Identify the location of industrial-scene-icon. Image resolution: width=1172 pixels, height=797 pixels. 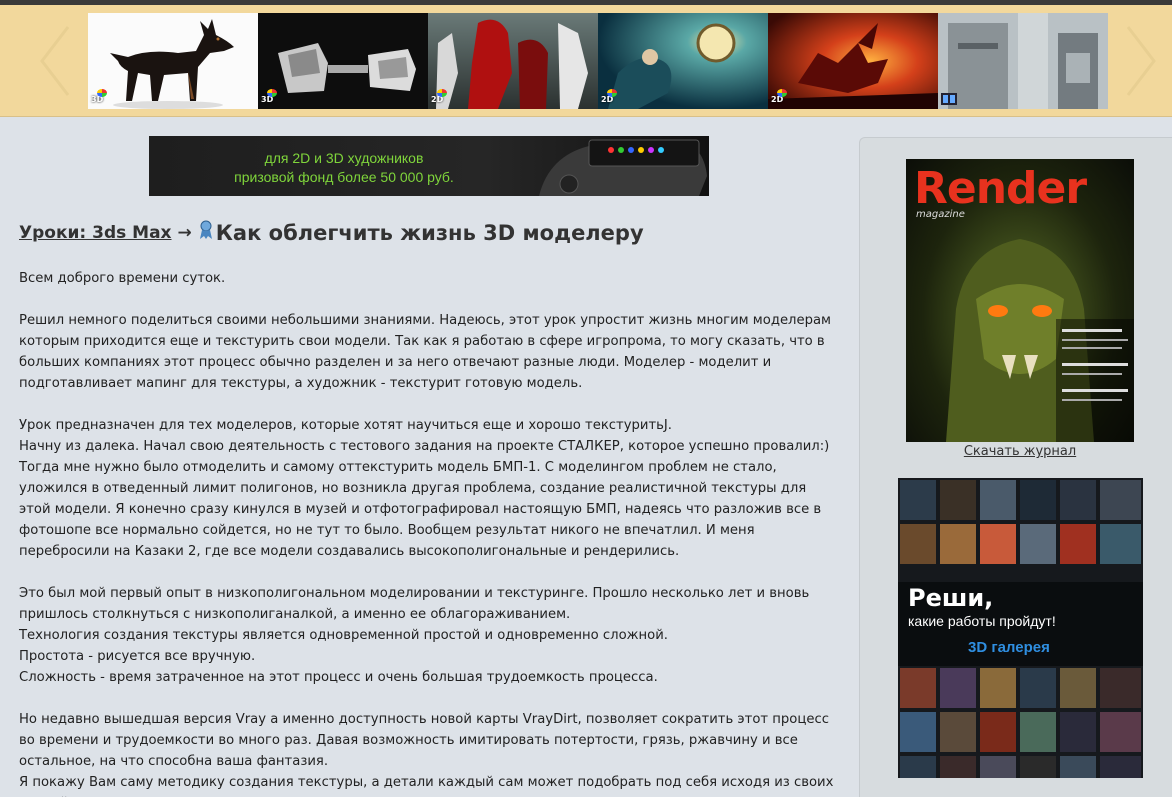
(1023, 61).